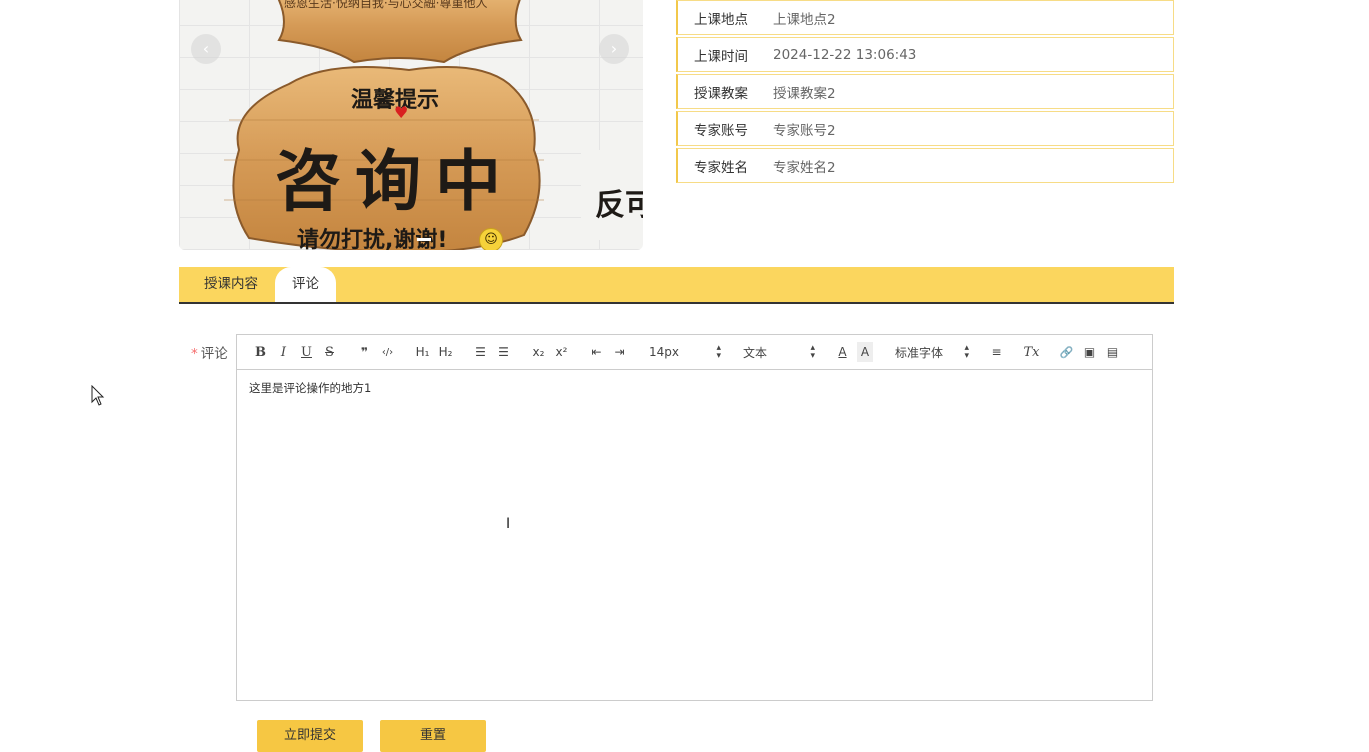  Describe the element at coordinates (98, 395) in the screenshot. I see `mouse-pointer-icon` at that location.